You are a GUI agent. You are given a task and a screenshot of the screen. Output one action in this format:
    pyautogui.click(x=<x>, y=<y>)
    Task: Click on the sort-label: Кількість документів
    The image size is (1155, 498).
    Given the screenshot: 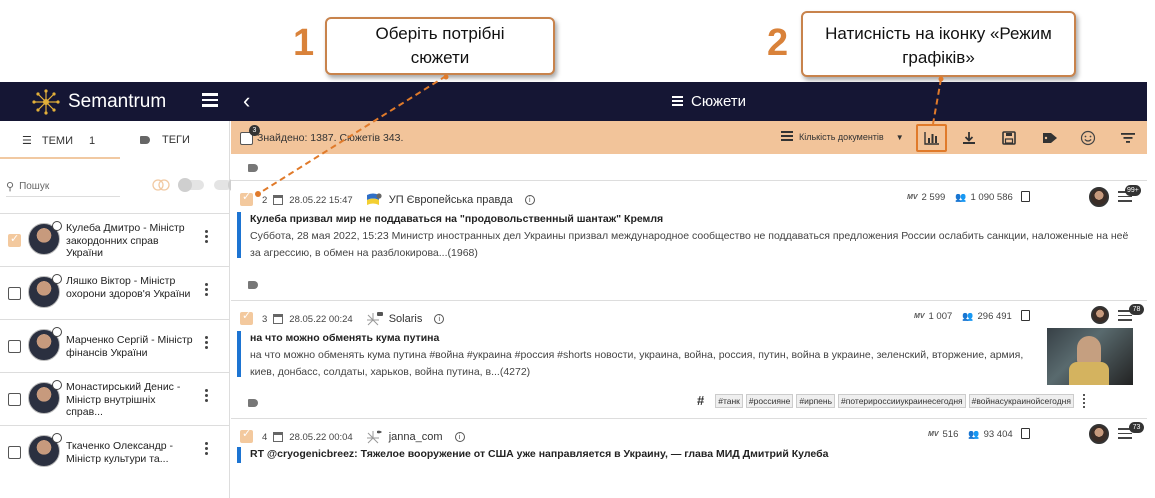 What is the action you would take?
    pyautogui.click(x=841, y=137)
    